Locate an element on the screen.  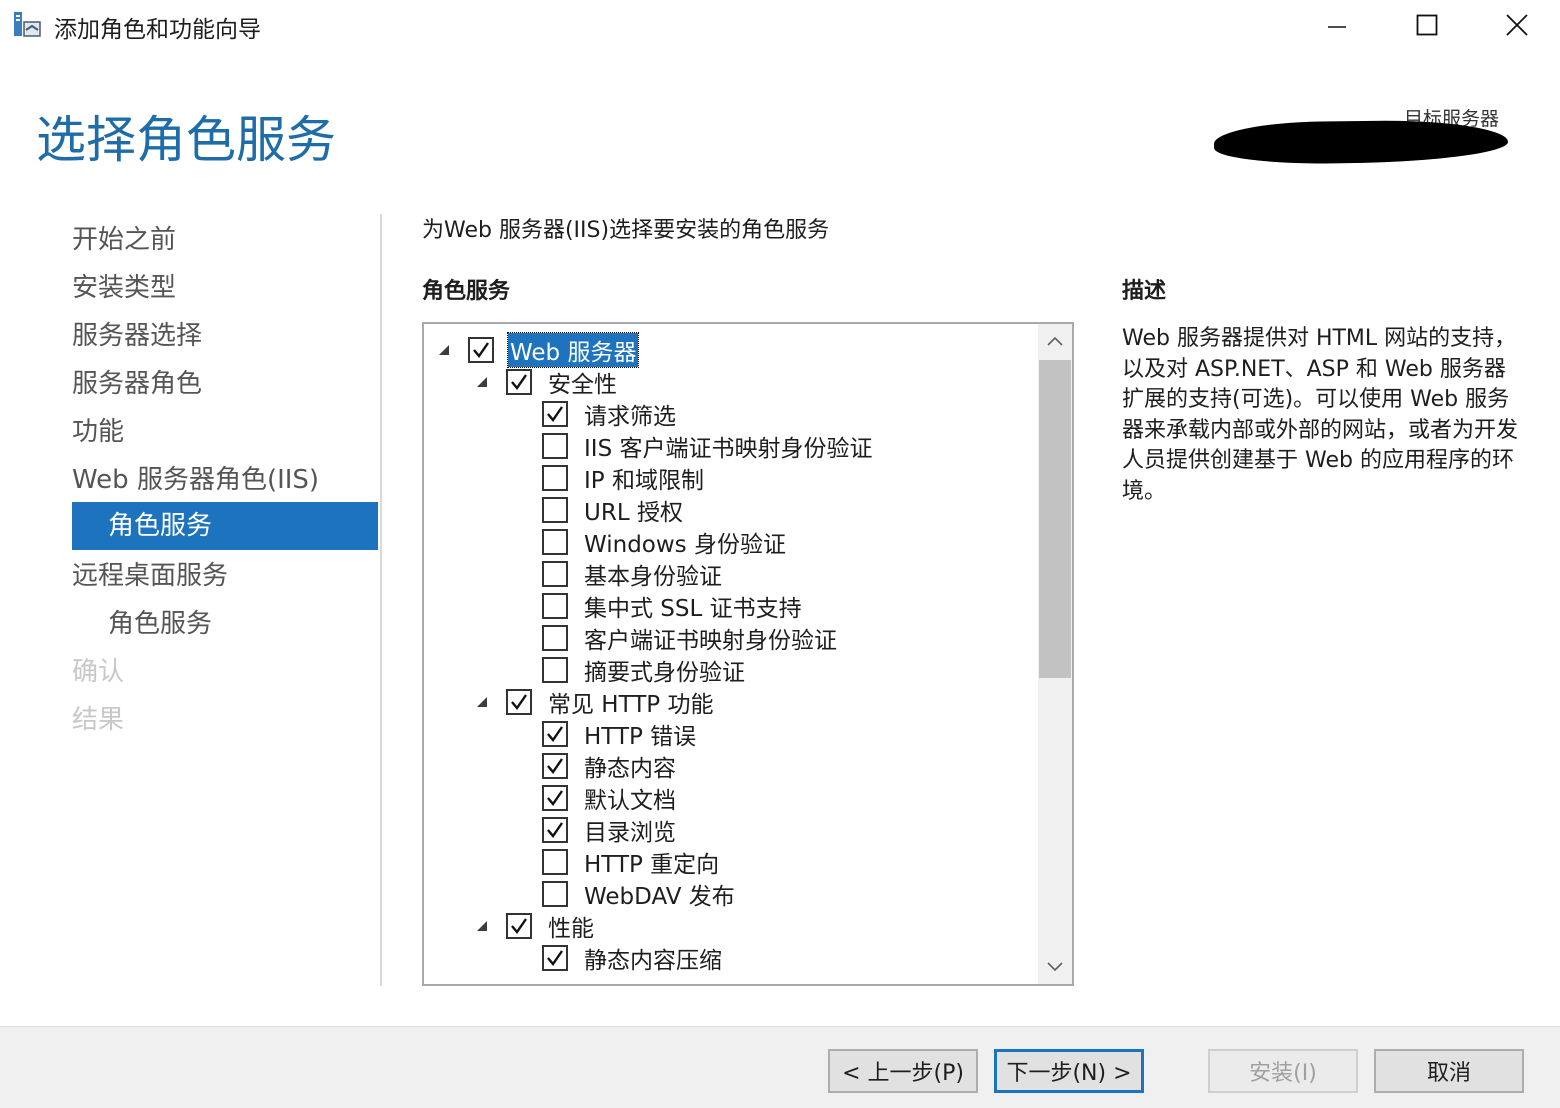
tree-row: HTTP 重定向 is located at coordinates (631, 862).